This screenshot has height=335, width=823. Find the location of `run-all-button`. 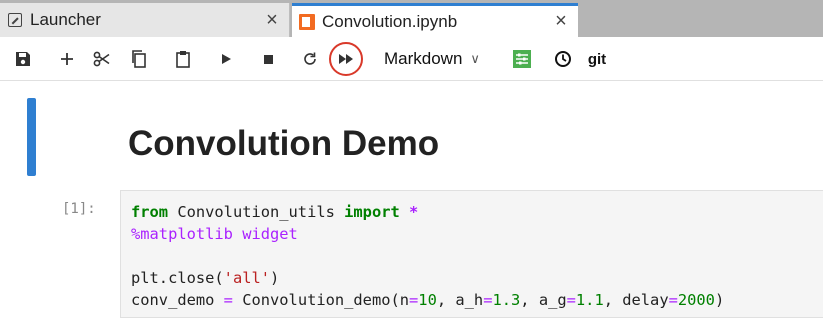

run-all-button is located at coordinates (346, 59).